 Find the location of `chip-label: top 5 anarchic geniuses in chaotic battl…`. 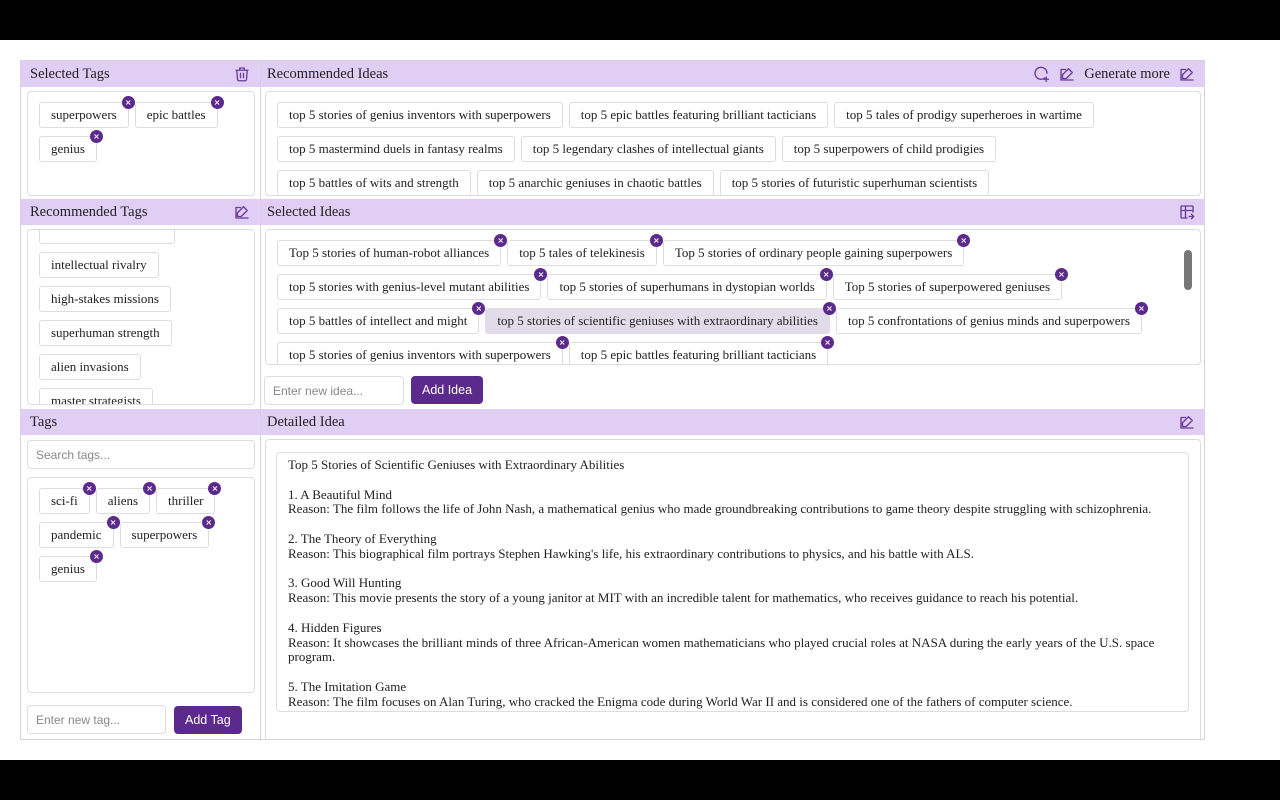

chip-label: top 5 anarchic geniuses in chaotic battl… is located at coordinates (595, 182).